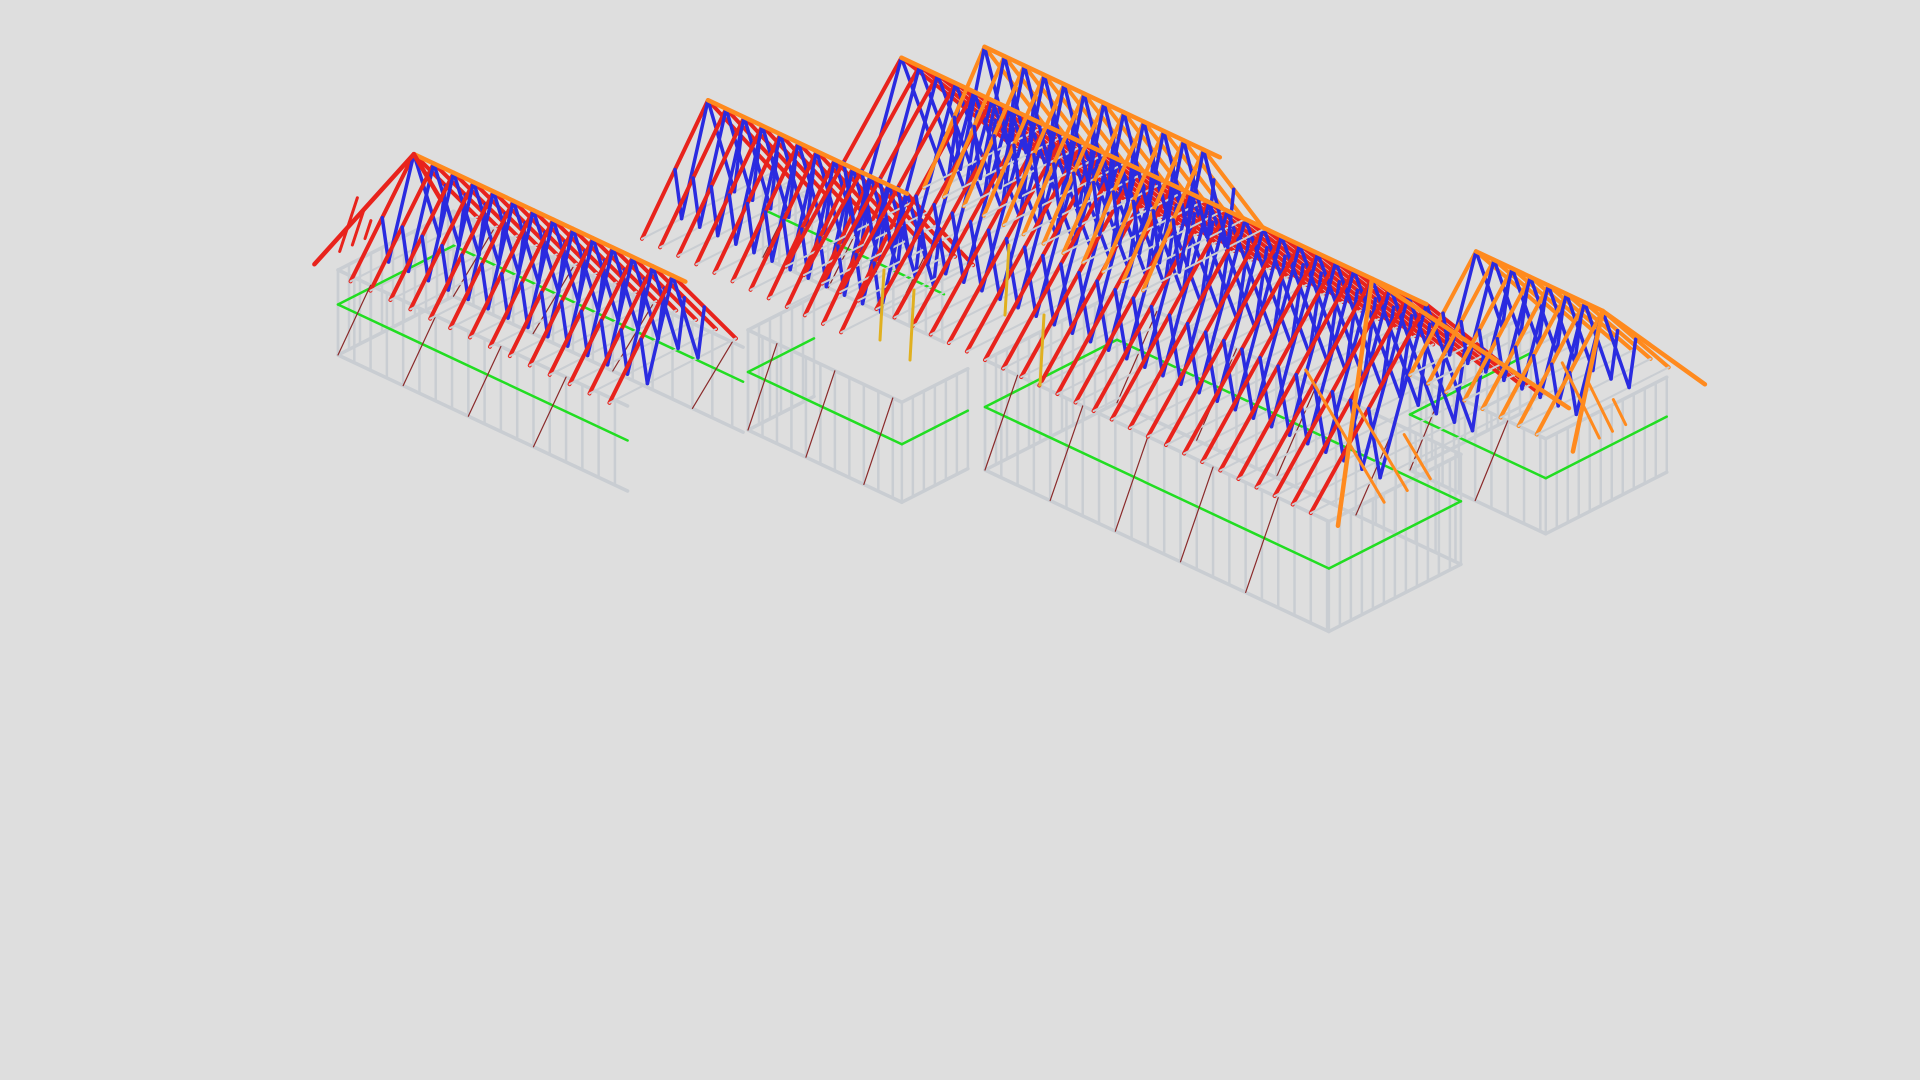 This screenshot has height=1080, width=1920. Describe the element at coordinates (1164, 181) in the screenshot. I see `ridge` at that location.